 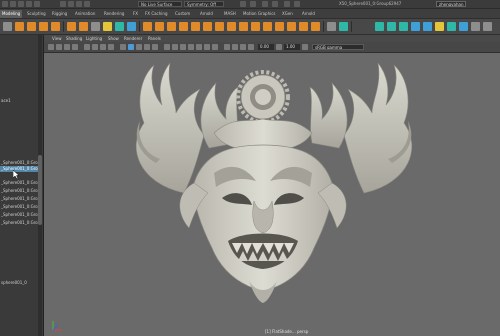 What do you see at coordinates (71, 26) in the screenshot?
I see `poly-torus-icon` at bounding box center [71, 26].